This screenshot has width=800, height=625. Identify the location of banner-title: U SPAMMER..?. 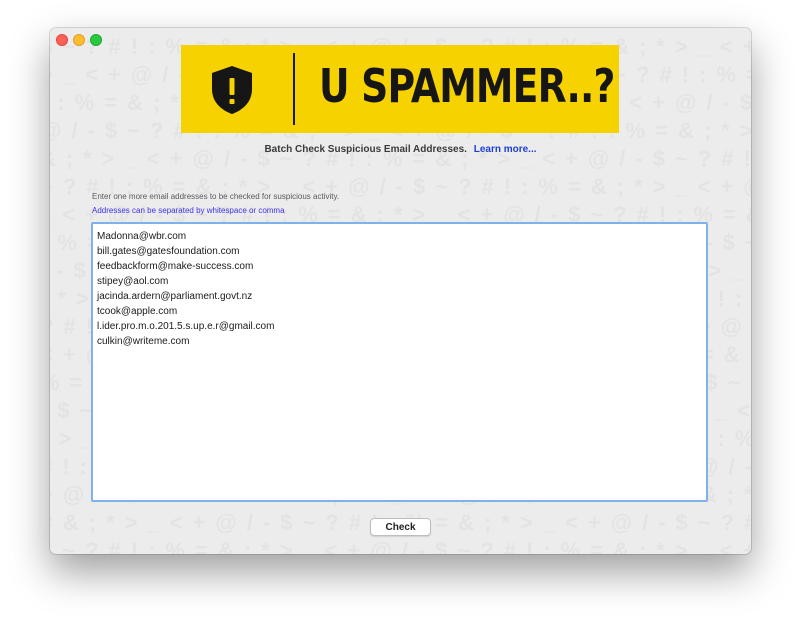
(467, 86).